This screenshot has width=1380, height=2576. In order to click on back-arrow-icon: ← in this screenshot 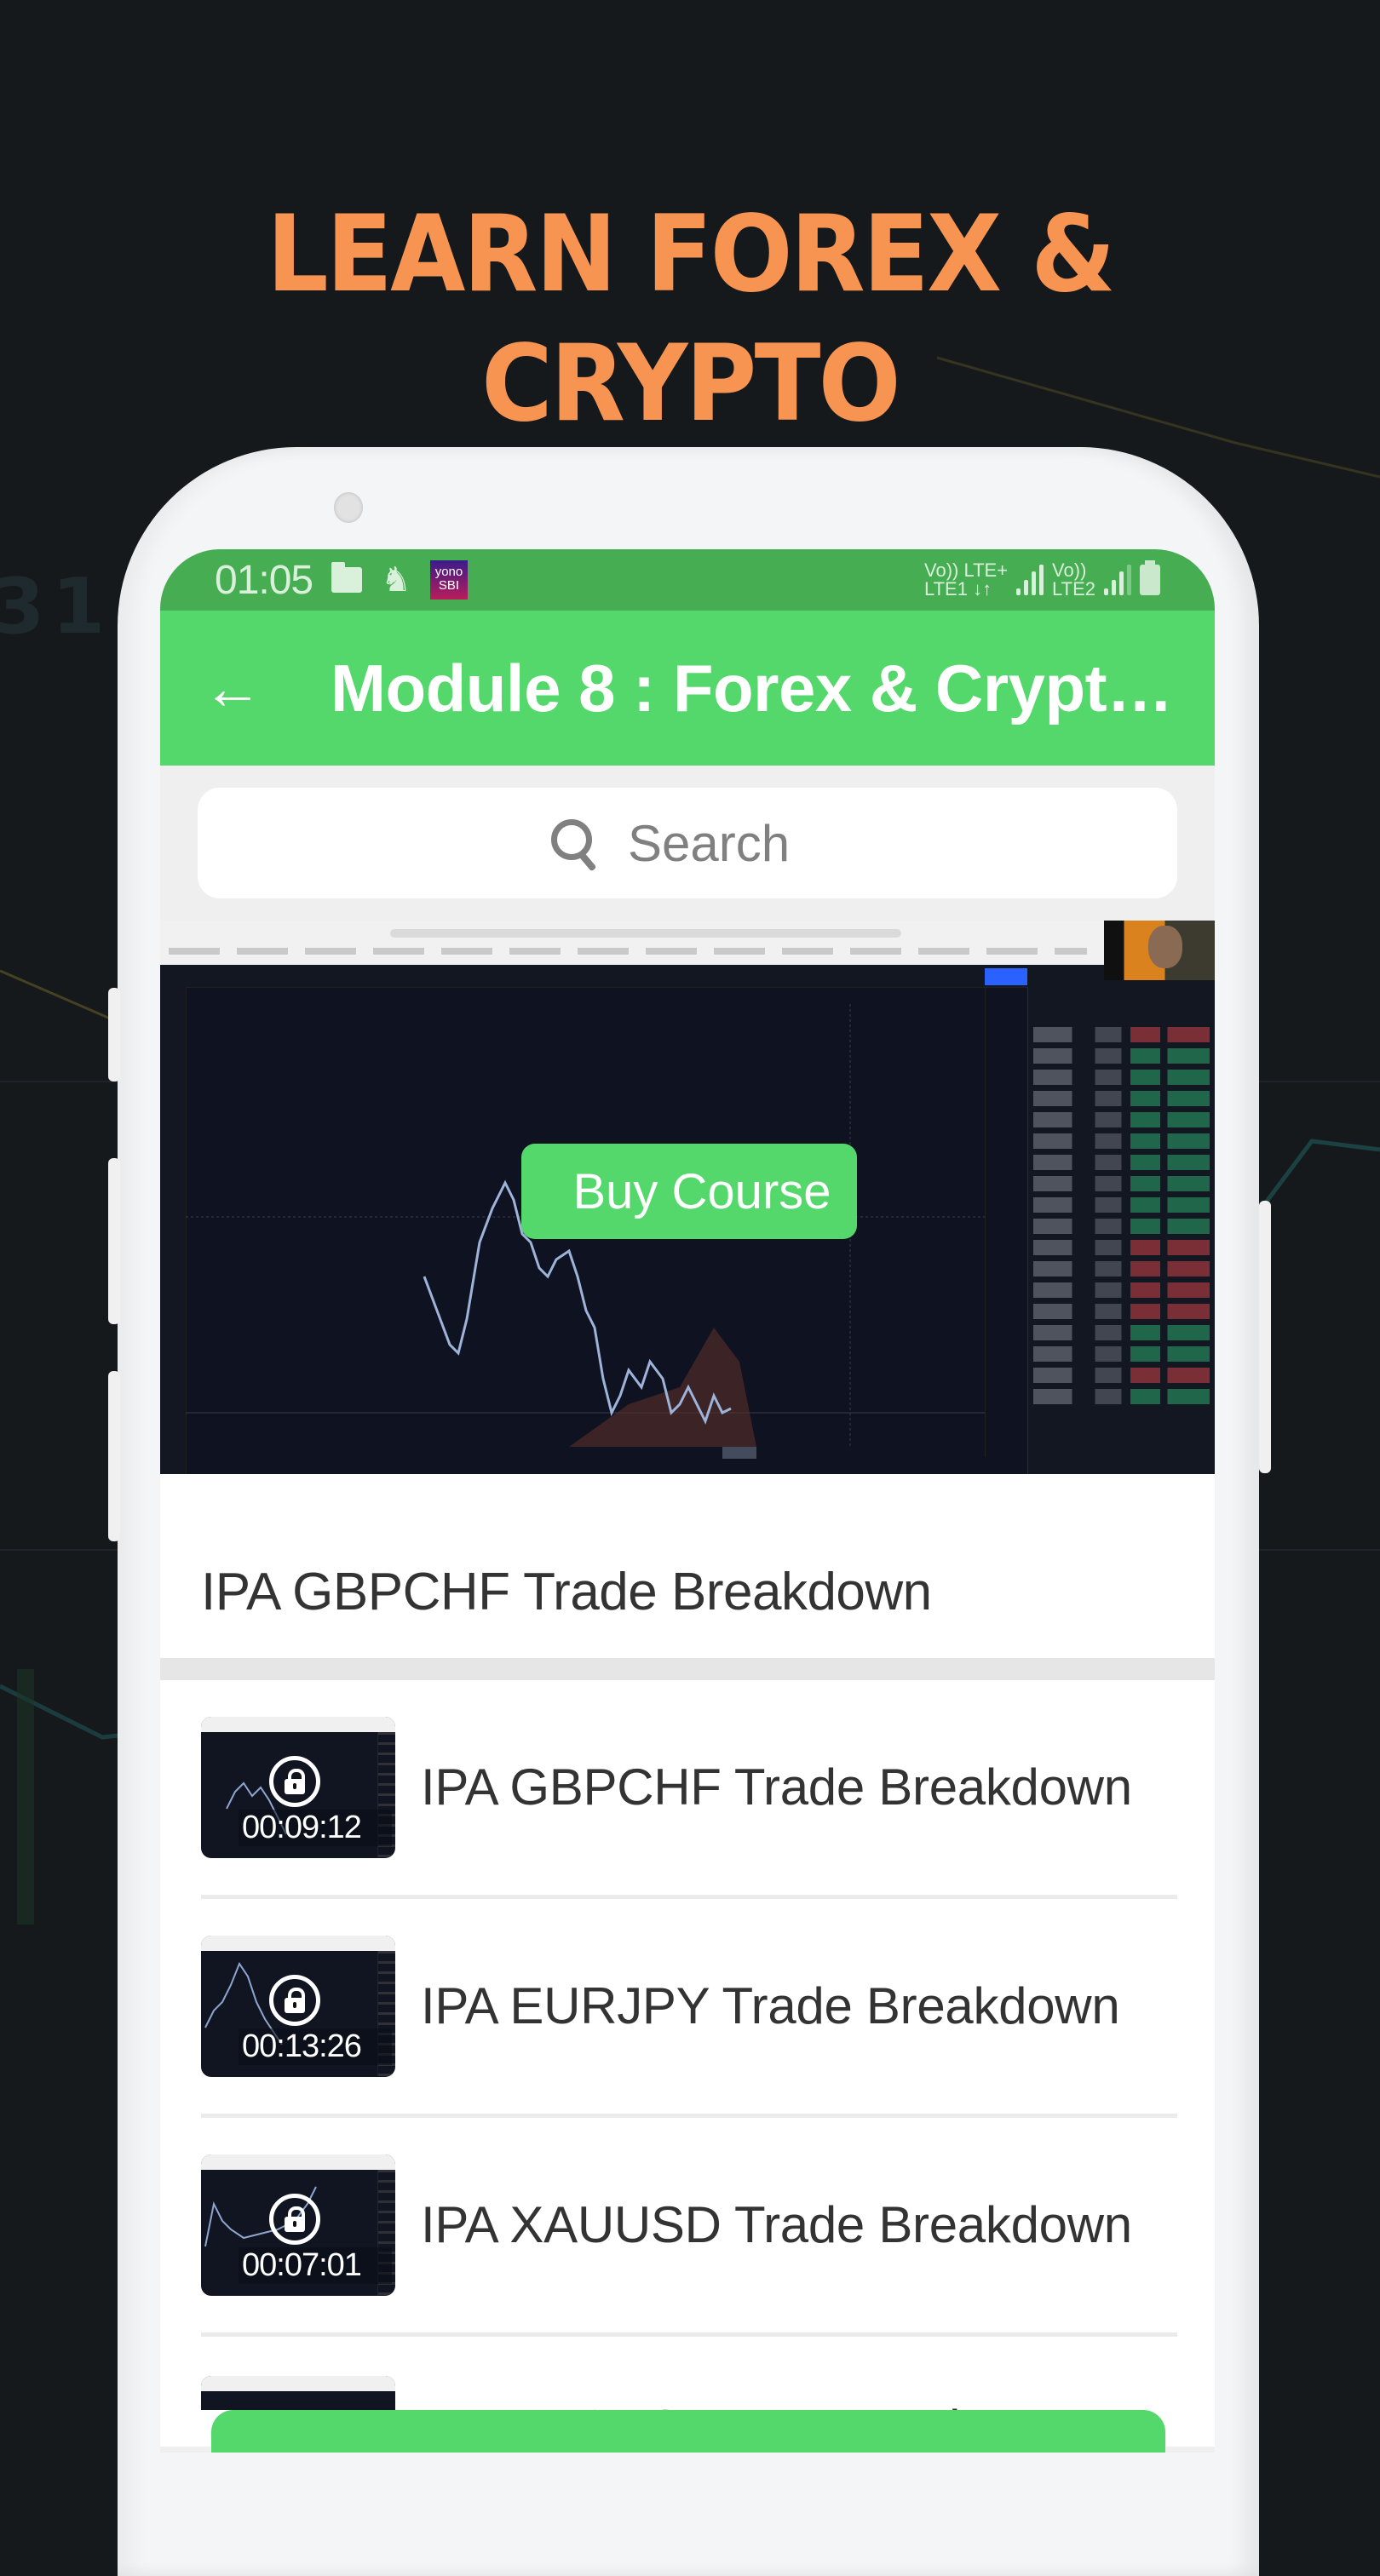, I will do `click(233, 688)`.